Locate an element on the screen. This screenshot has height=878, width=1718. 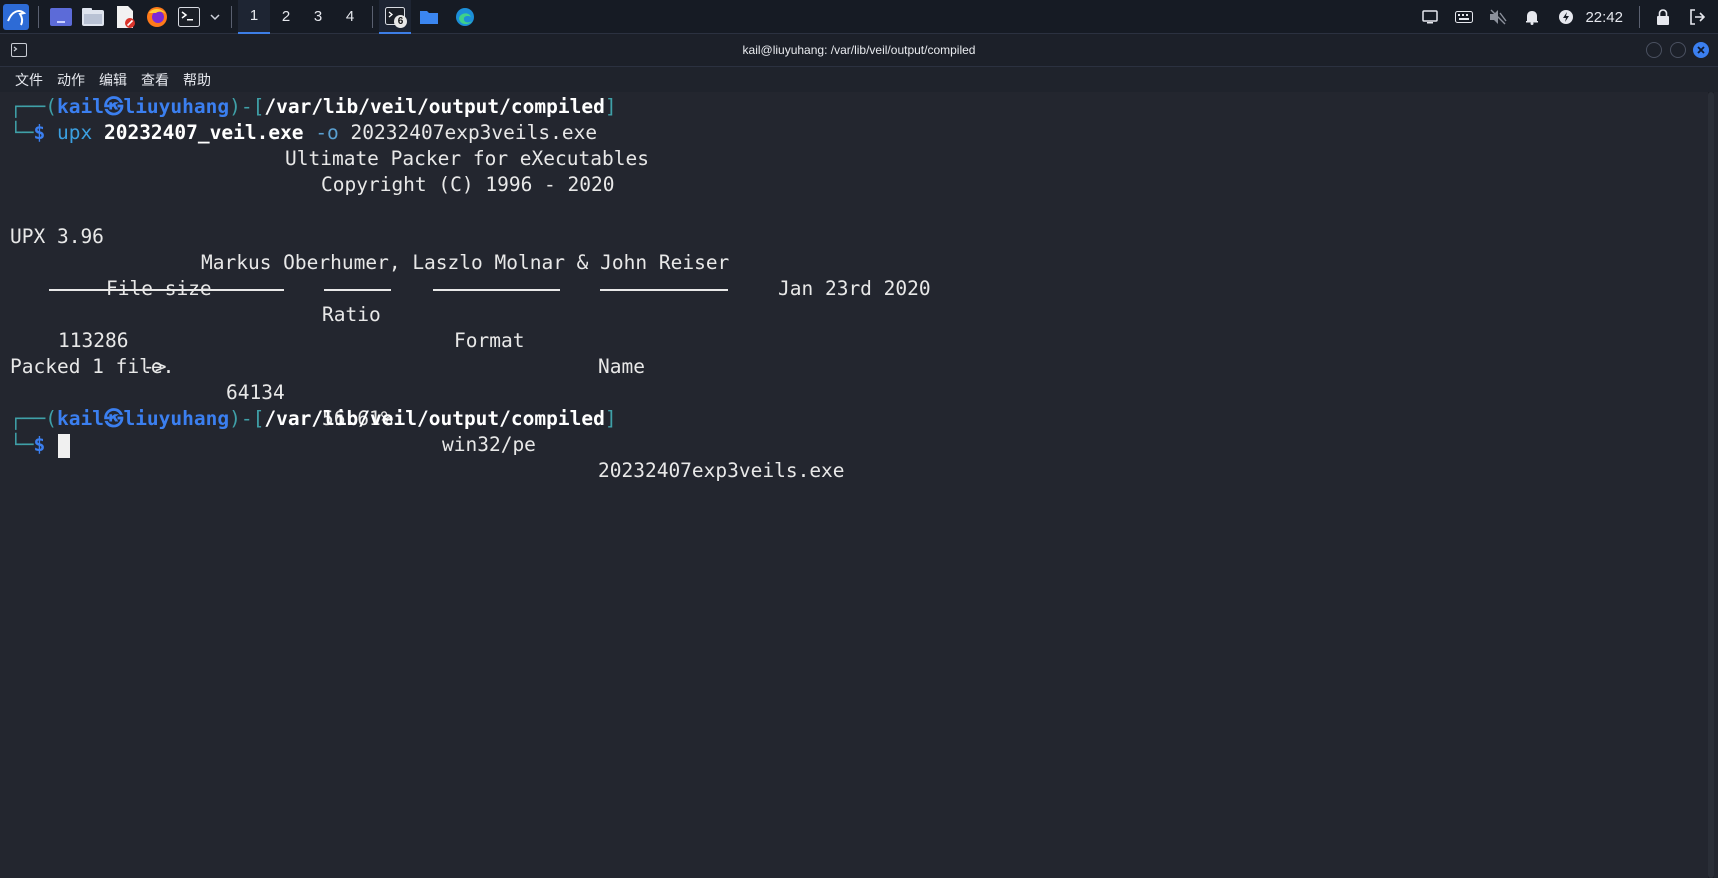
edge-icon is located at coordinates (465, 16).